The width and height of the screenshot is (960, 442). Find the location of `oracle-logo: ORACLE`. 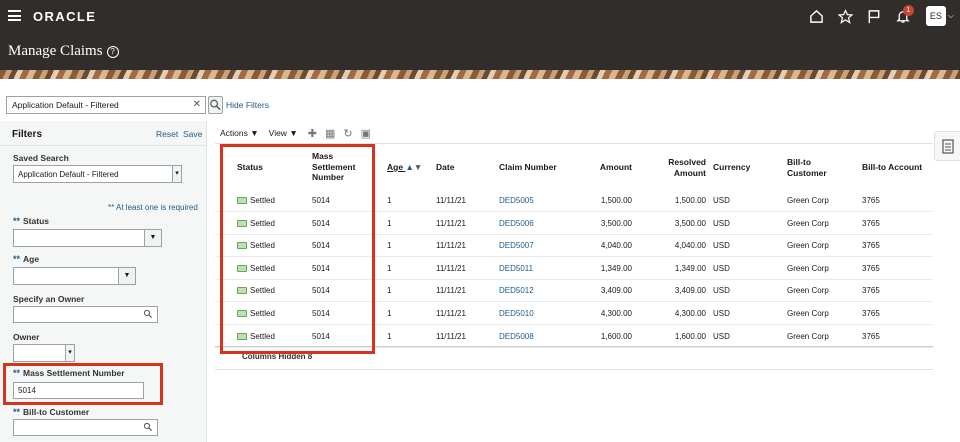

oracle-logo: ORACLE is located at coordinates (64, 16).